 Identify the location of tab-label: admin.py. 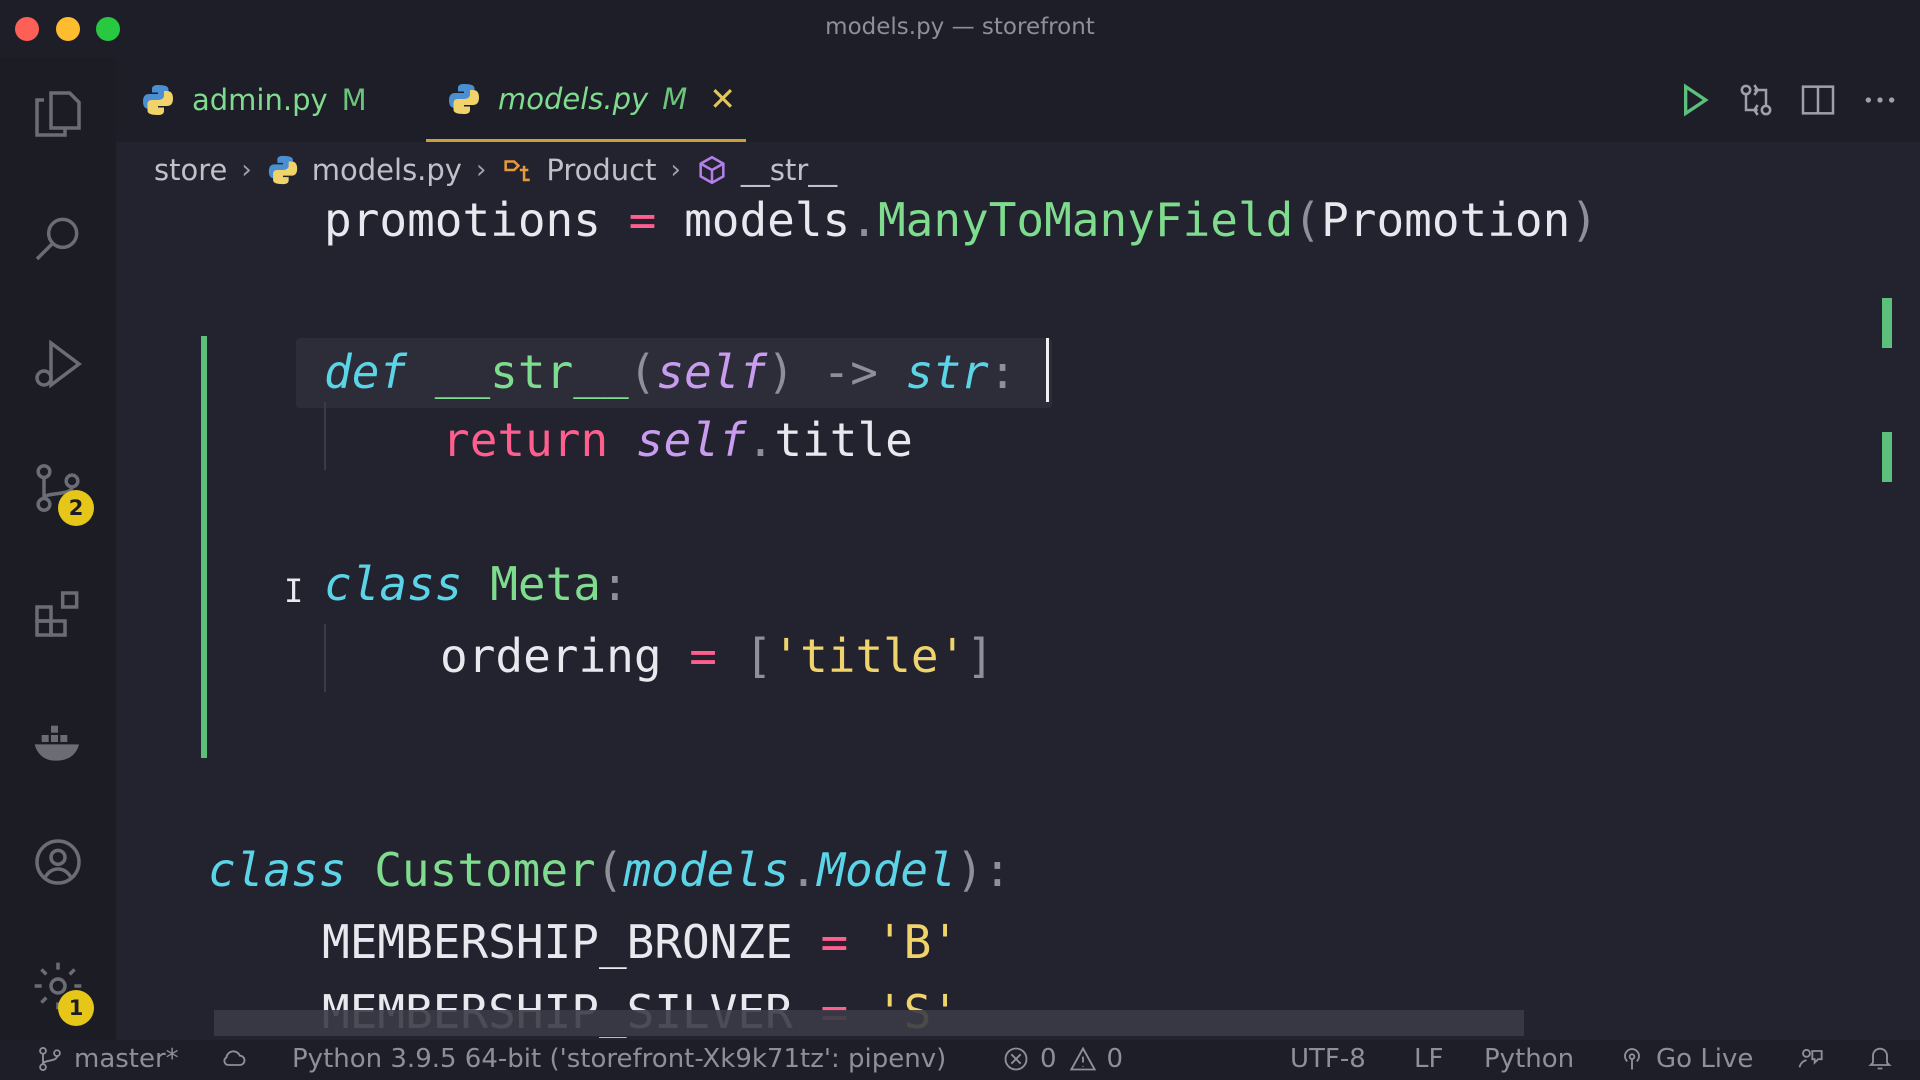
(260, 100).